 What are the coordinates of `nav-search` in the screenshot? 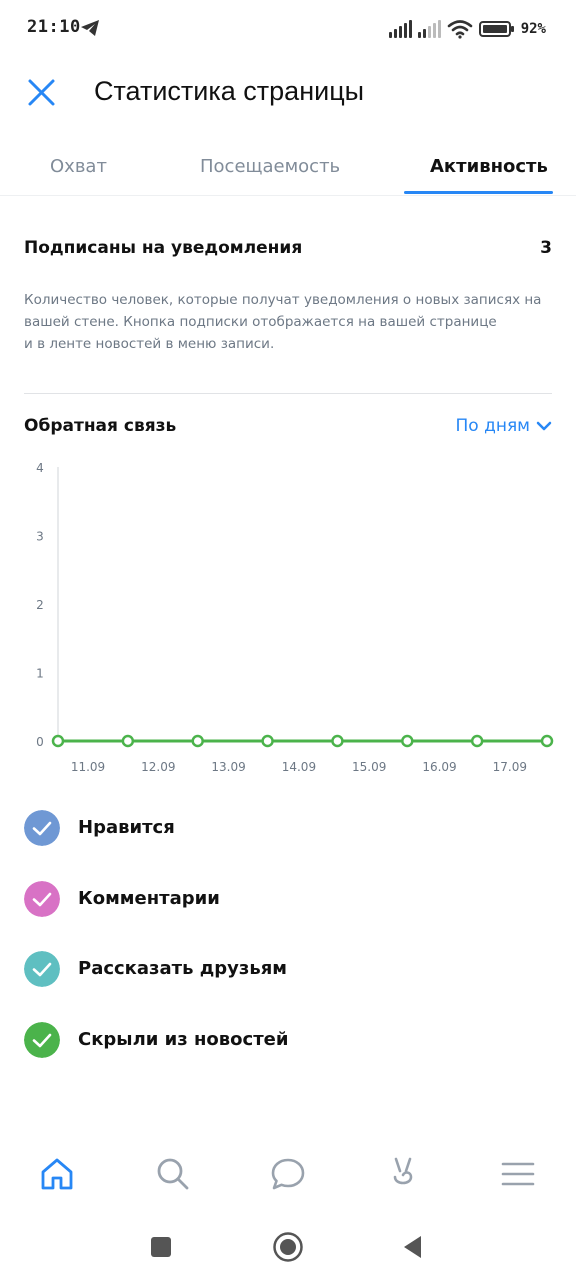 It's located at (173, 1174).